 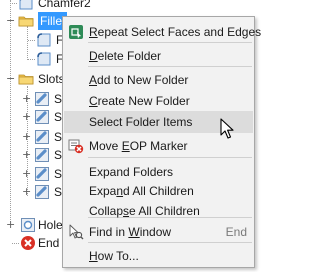 I want to click on menu-item-accelerator-key: D, so click(x=93, y=56).